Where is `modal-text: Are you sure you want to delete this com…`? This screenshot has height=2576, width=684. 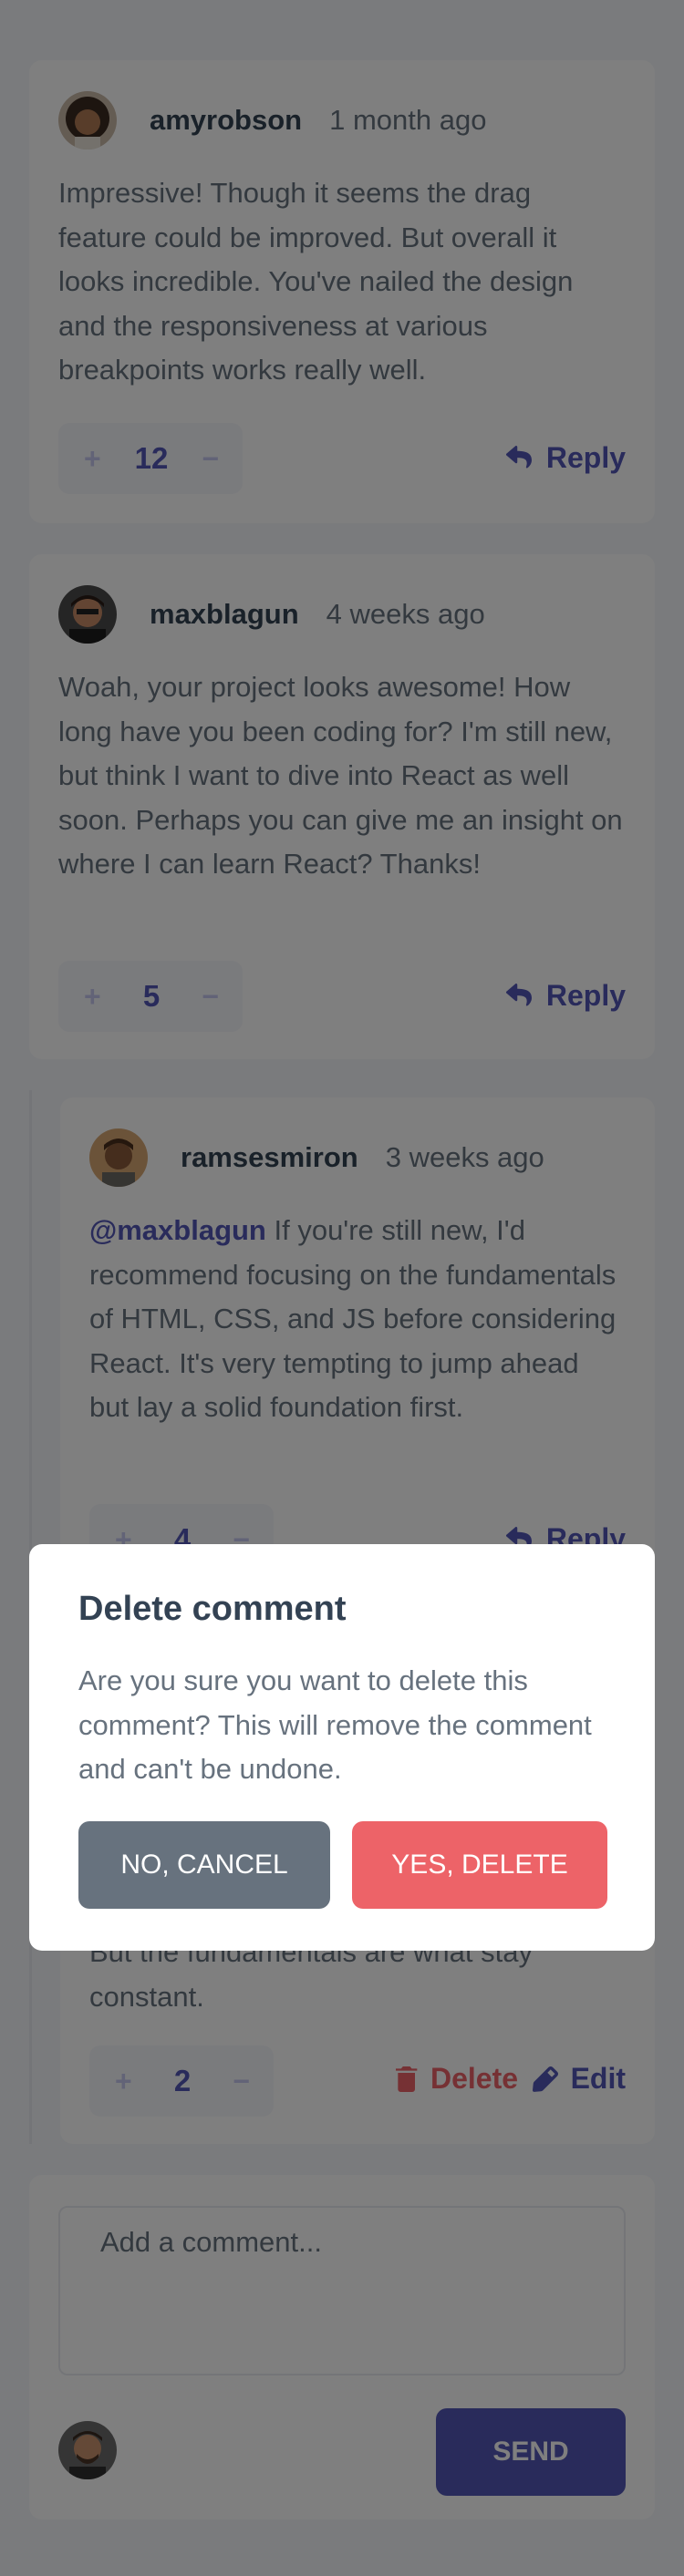
modal-text: Are you sure you want to delete this com… is located at coordinates (335, 1724).